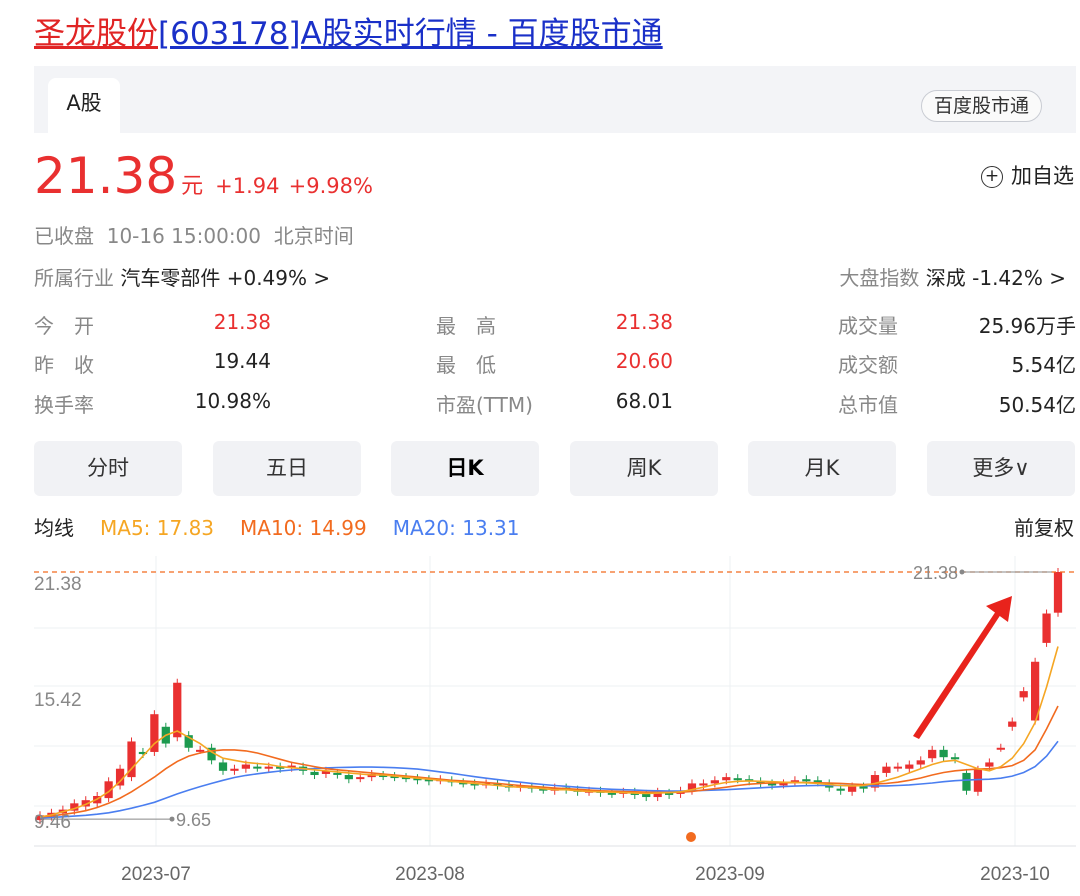  I want to click on ma-label: 均线, so click(54, 528).